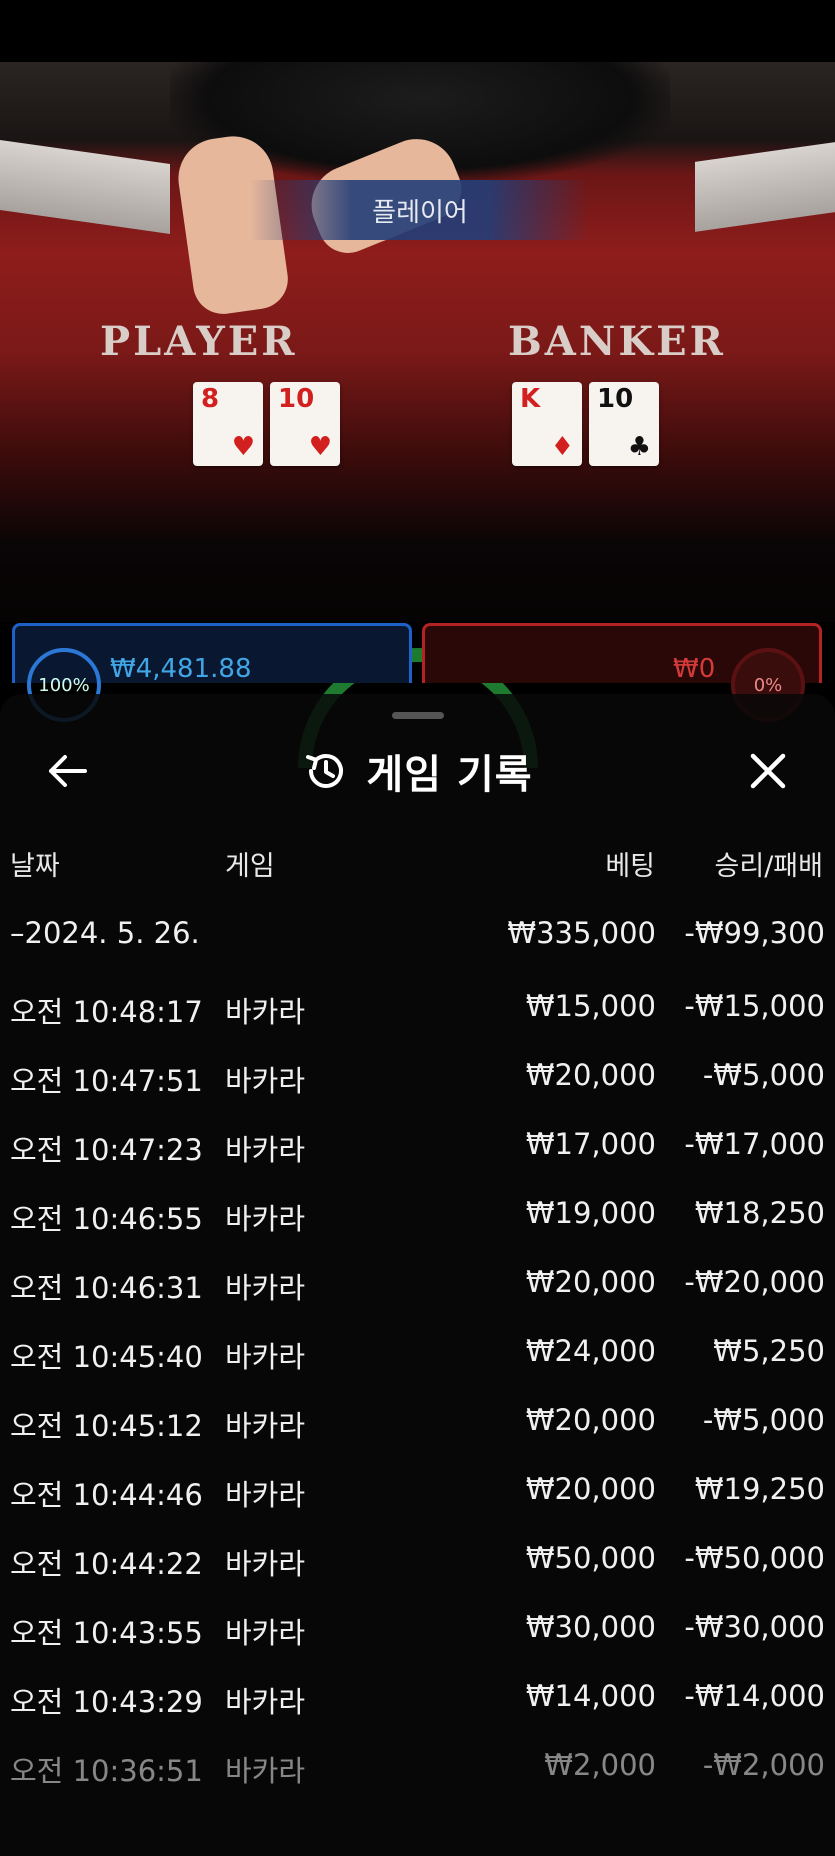 The image size is (835, 1856). I want to click on table-cushion-right, so click(765, 187).